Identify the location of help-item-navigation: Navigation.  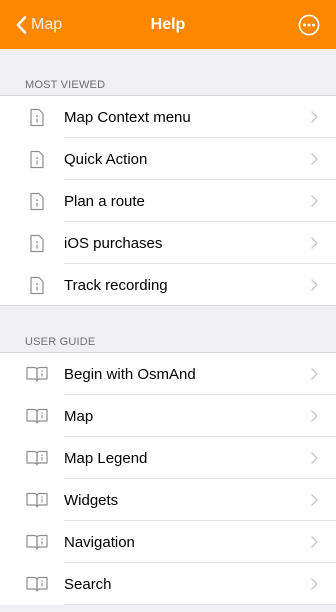
(168, 542).